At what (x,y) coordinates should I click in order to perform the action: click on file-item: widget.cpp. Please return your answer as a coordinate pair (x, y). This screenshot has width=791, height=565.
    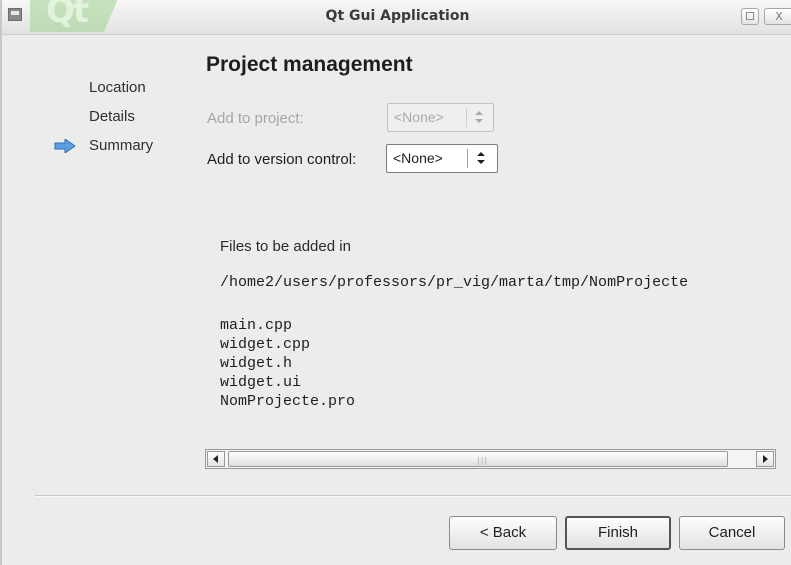
    Looking at the image, I should click on (265, 344).